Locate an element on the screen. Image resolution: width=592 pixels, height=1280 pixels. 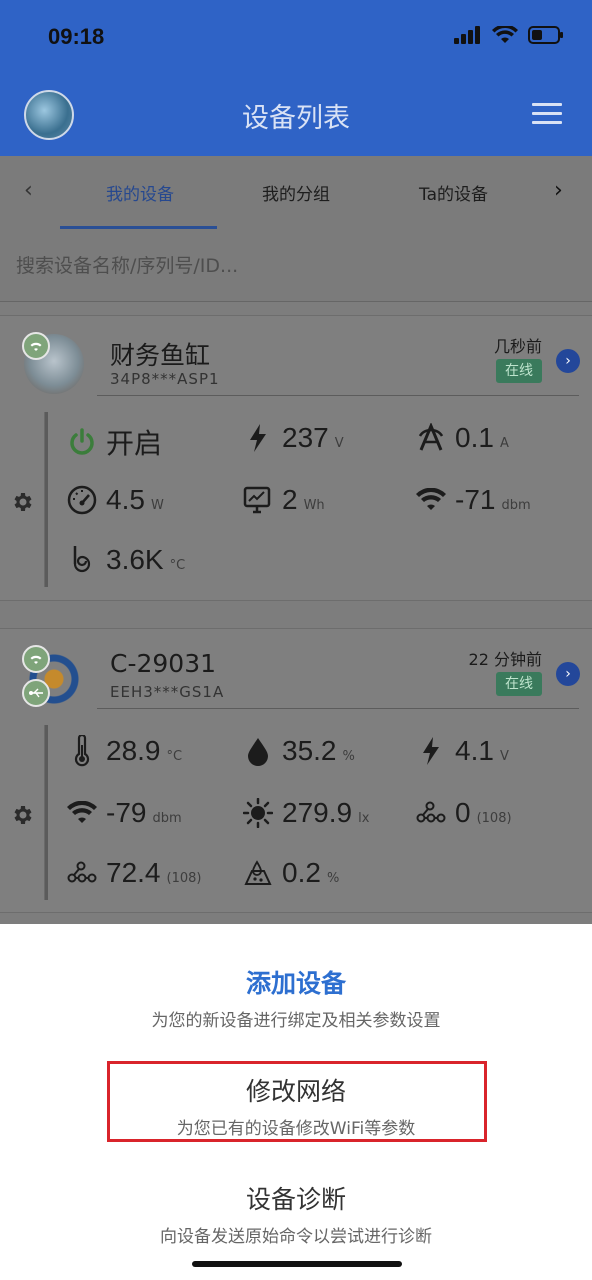
search-input is located at coordinates (296, 266).